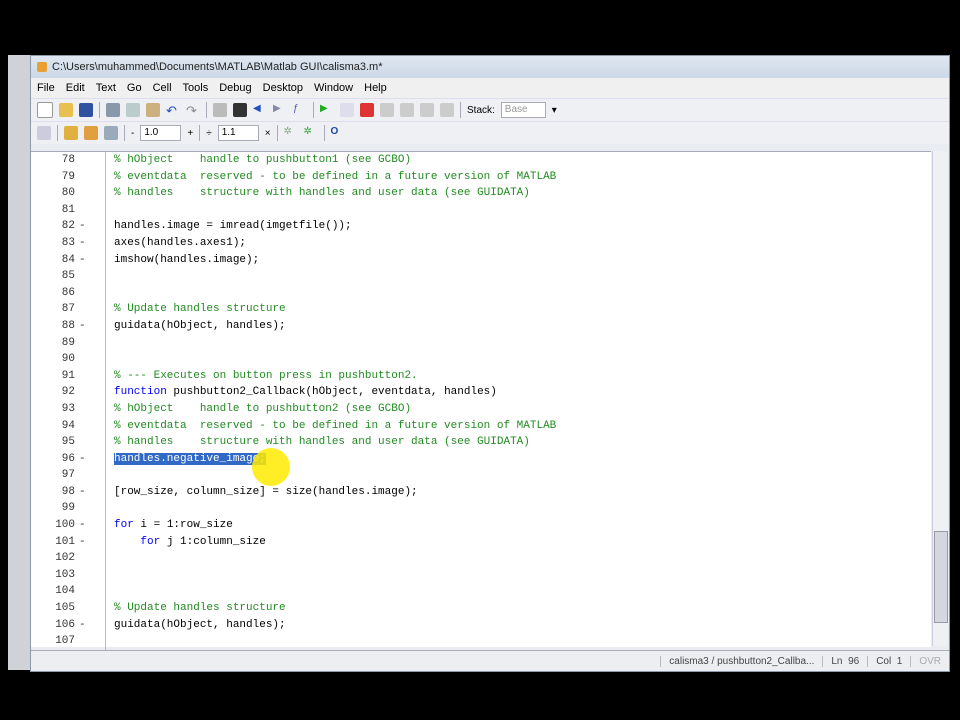 This screenshot has height=720, width=960. I want to click on multiply-value-input: 1.1, so click(238, 133).